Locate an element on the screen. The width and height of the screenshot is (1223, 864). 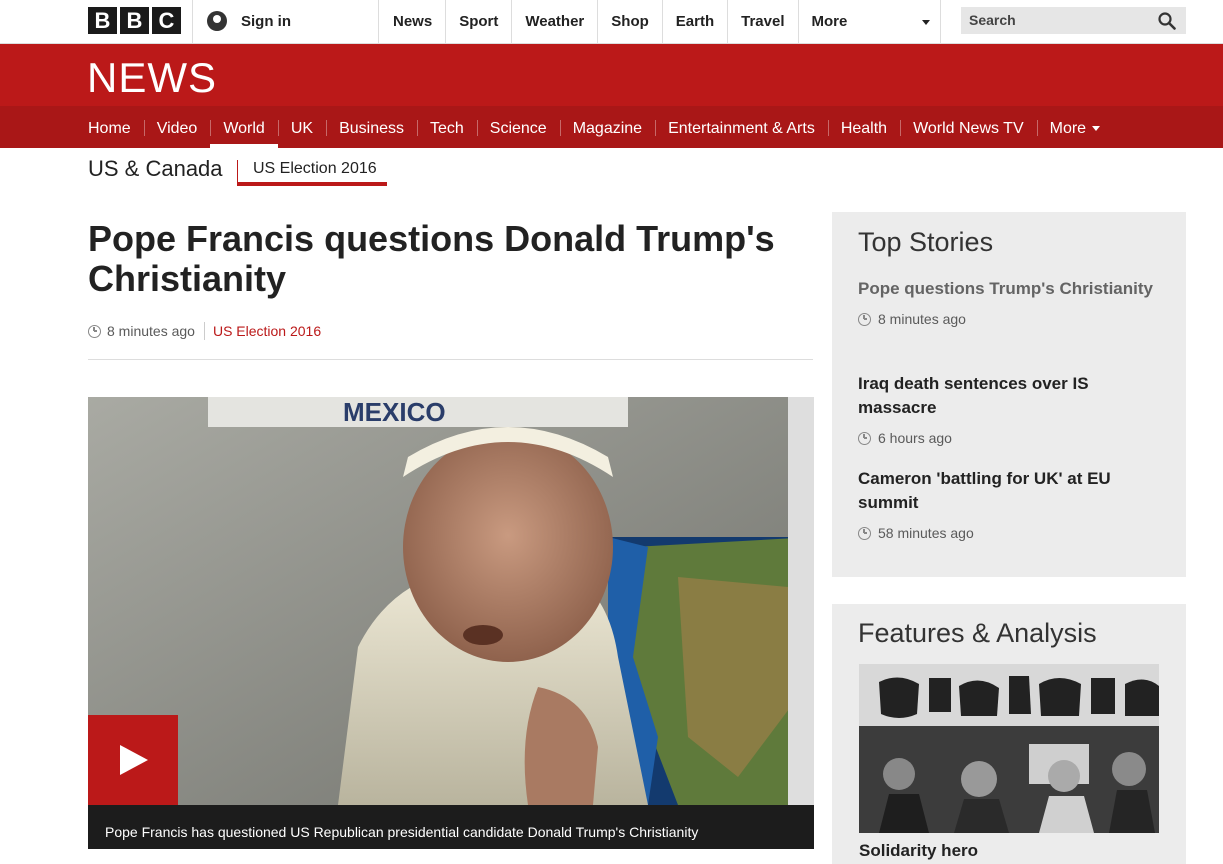
news-nav-world-news-tv: World News TV is located at coordinates (968, 127).